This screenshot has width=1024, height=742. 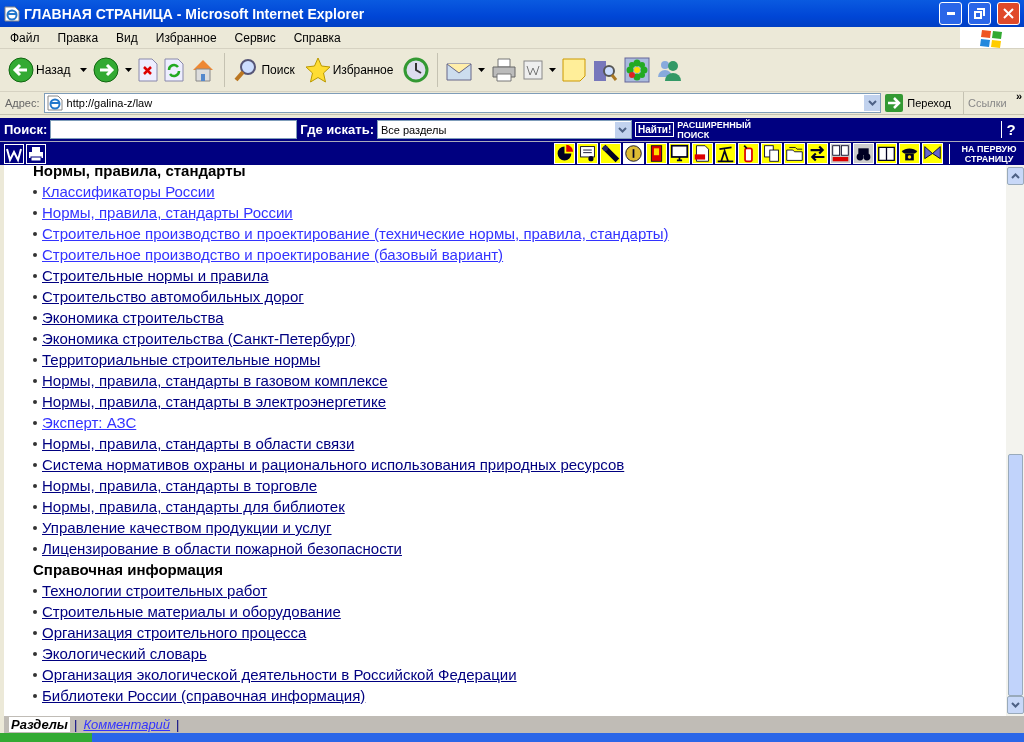 What do you see at coordinates (222, 548) in the screenshot?
I see `section-link: Лицензирование в области пожарной безопасности` at bounding box center [222, 548].